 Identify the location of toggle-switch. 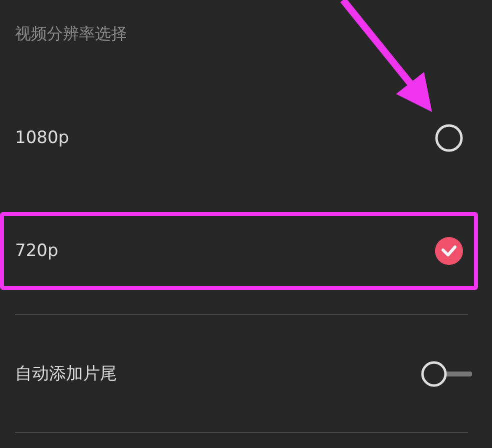
(446, 374).